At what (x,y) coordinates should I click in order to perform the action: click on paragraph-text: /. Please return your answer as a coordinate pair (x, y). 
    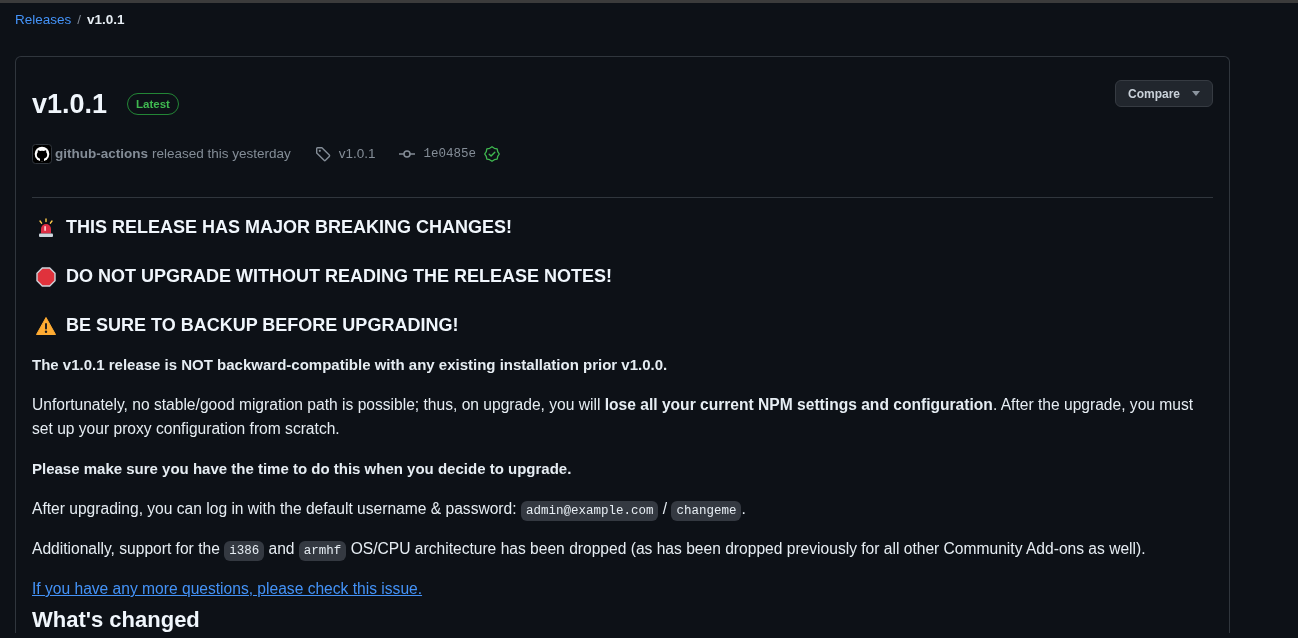
    Looking at the image, I should click on (665, 508).